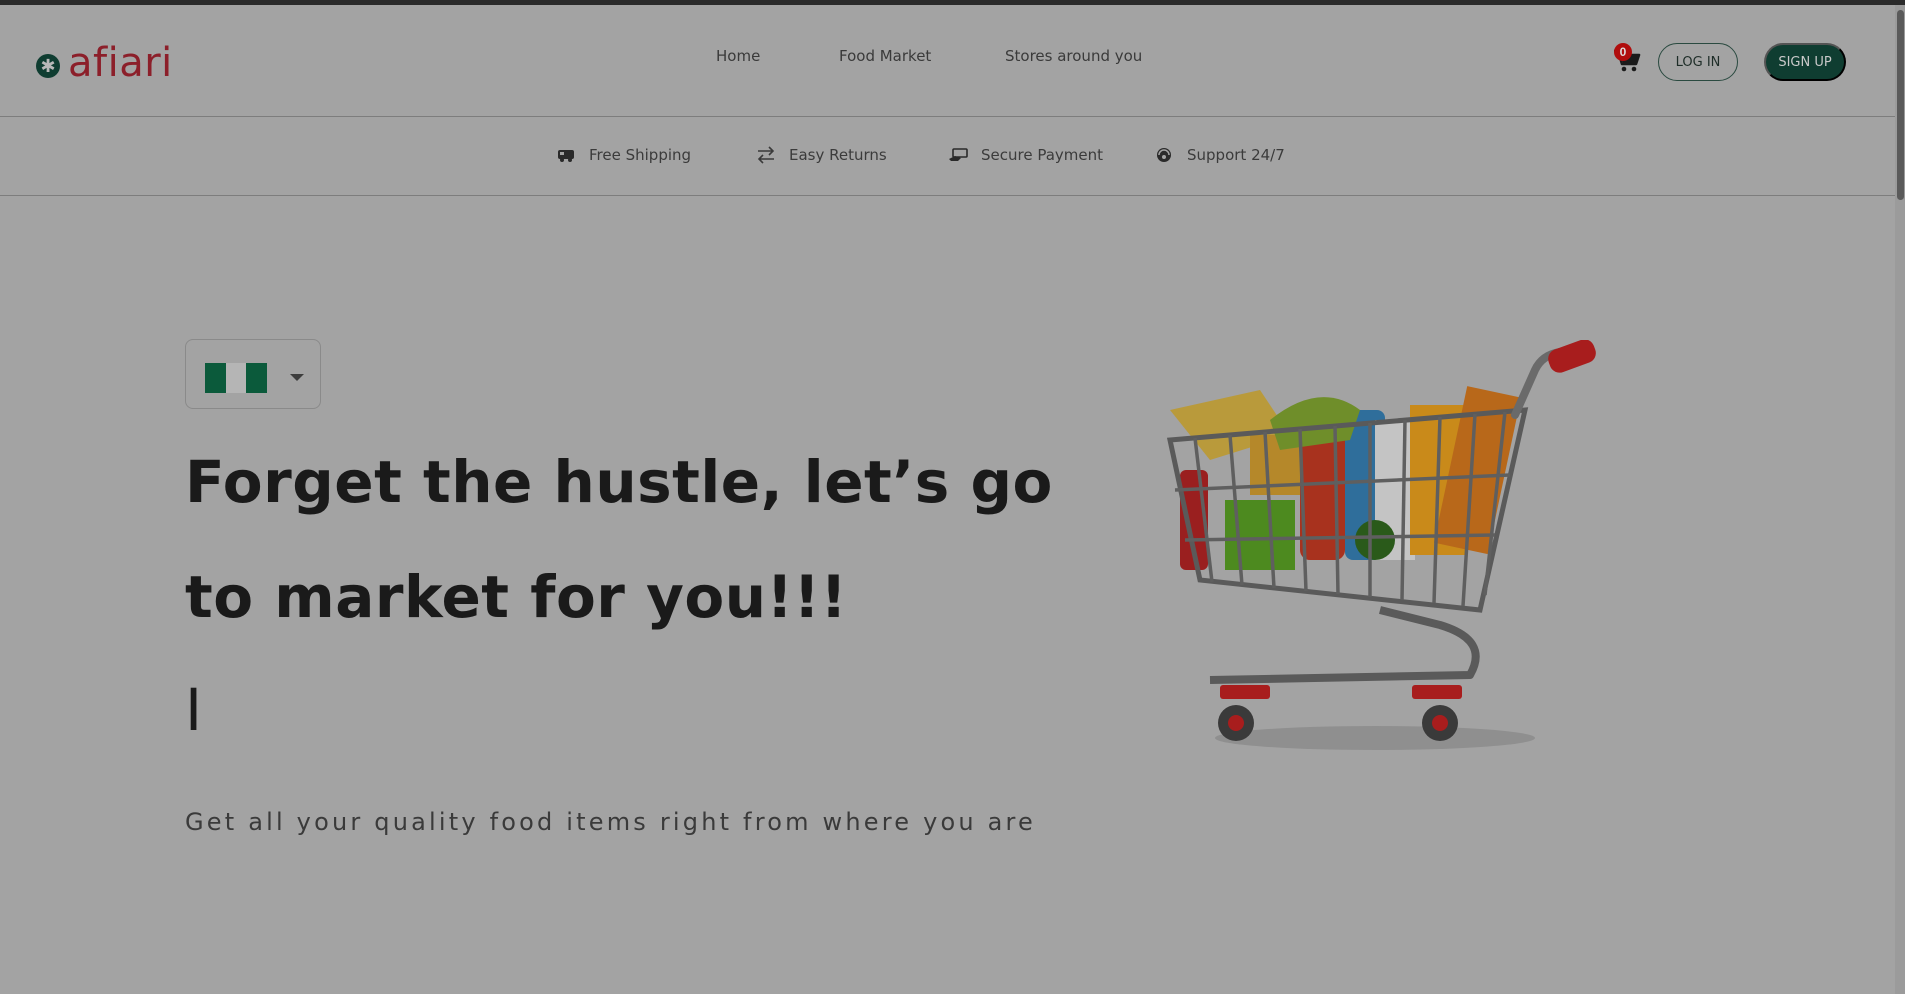 The width and height of the screenshot is (1905, 994). What do you see at coordinates (1236, 155) in the screenshot?
I see `feature-label: Support 24/7` at bounding box center [1236, 155].